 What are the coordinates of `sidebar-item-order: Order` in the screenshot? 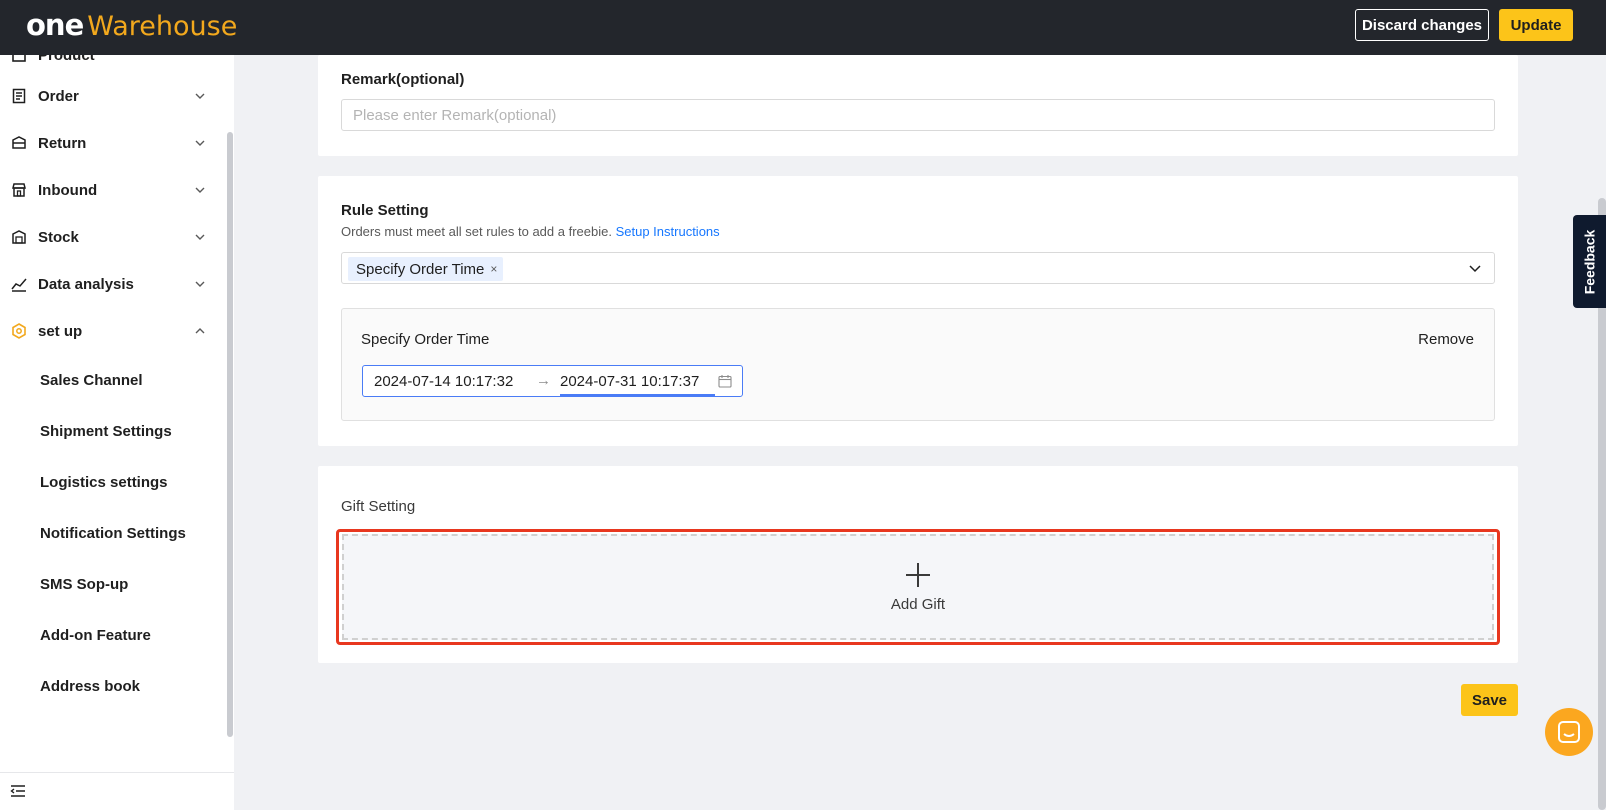 It's located at (110, 96).